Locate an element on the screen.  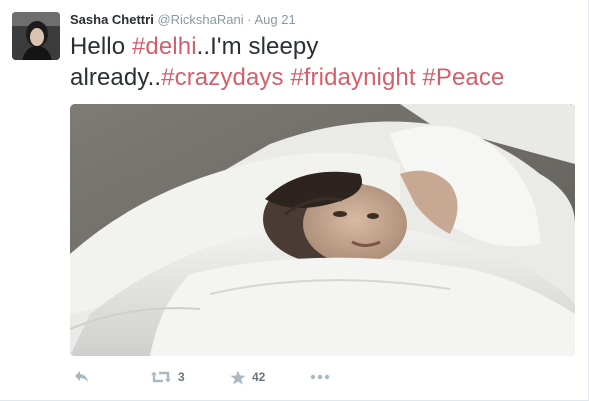
avatar-image is located at coordinates (36, 36).